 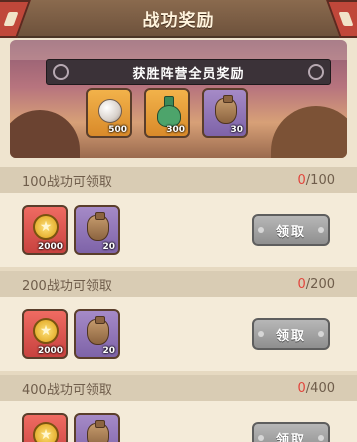 What do you see at coordinates (71, 427) in the screenshot?
I see `tier-items: ★` at bounding box center [71, 427].